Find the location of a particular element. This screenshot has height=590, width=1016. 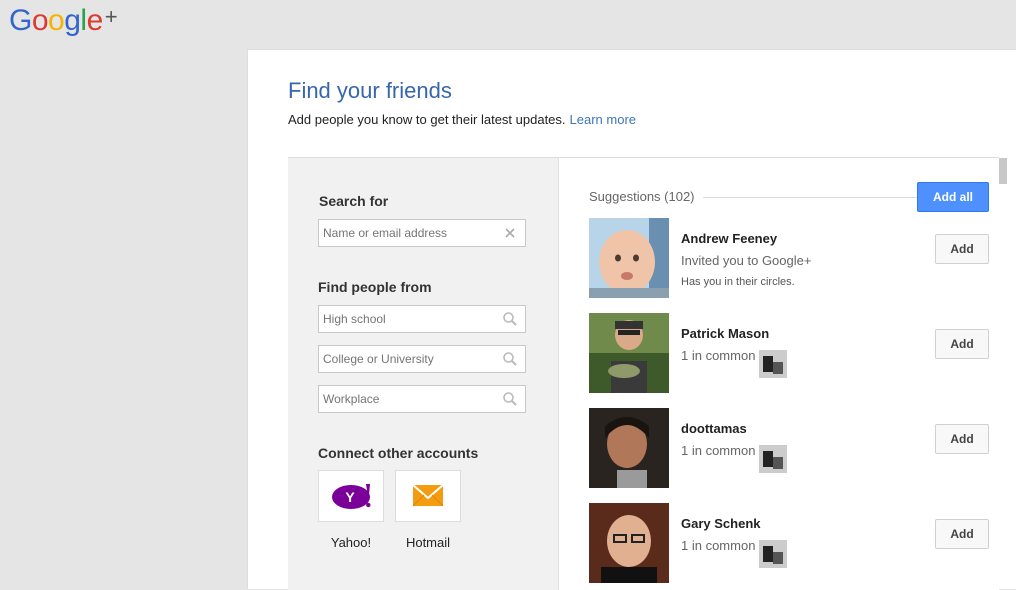

suggestion-row: Patrick Mason 1 in common Add is located at coordinates (789, 353).